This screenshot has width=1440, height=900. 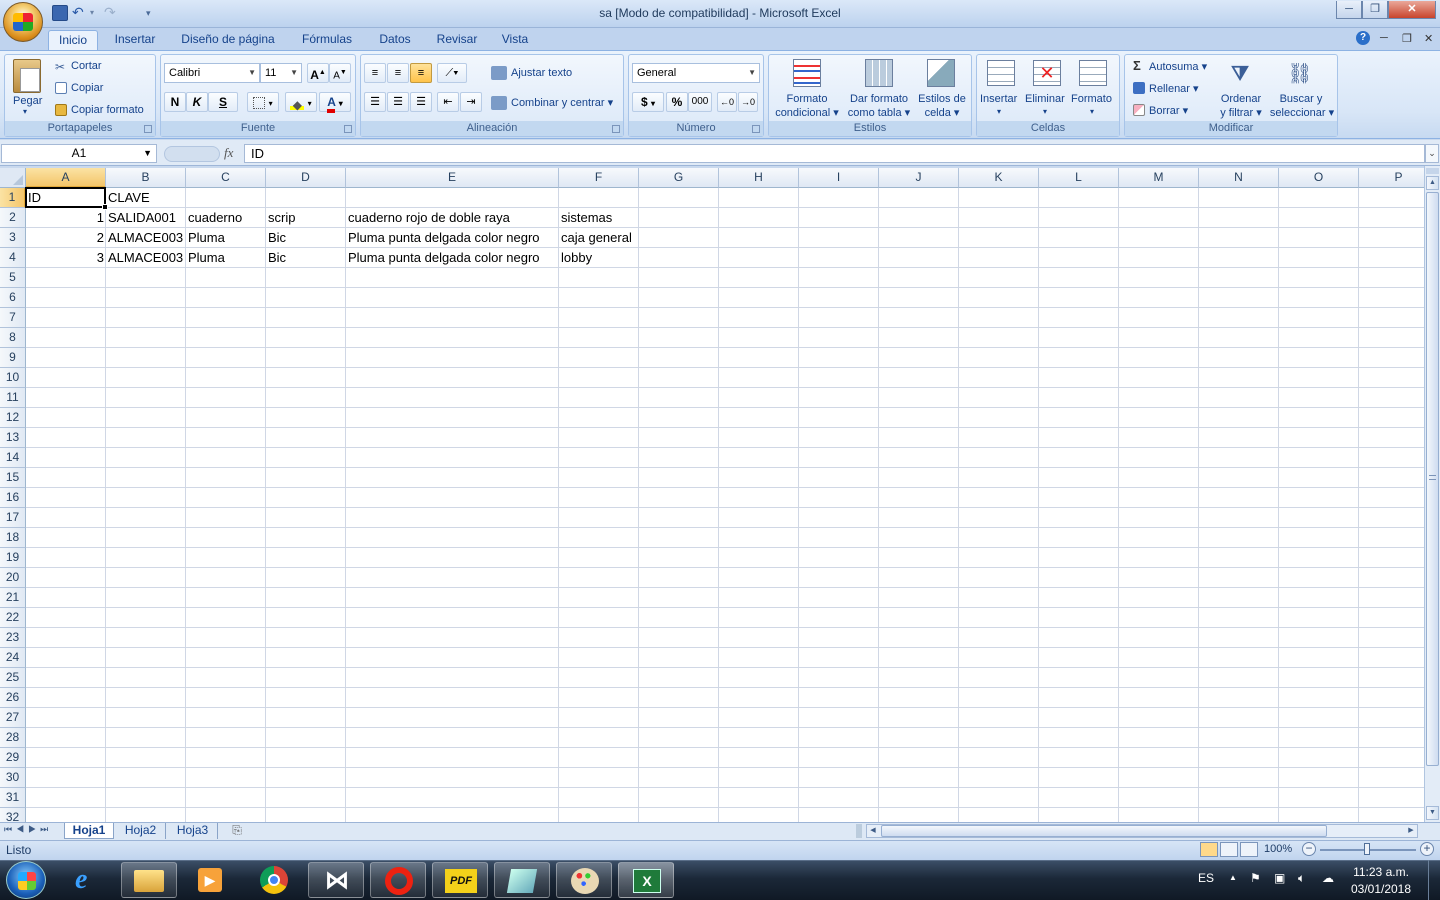 I want to click on paste-button: Pegar, so click(x=27, y=101).